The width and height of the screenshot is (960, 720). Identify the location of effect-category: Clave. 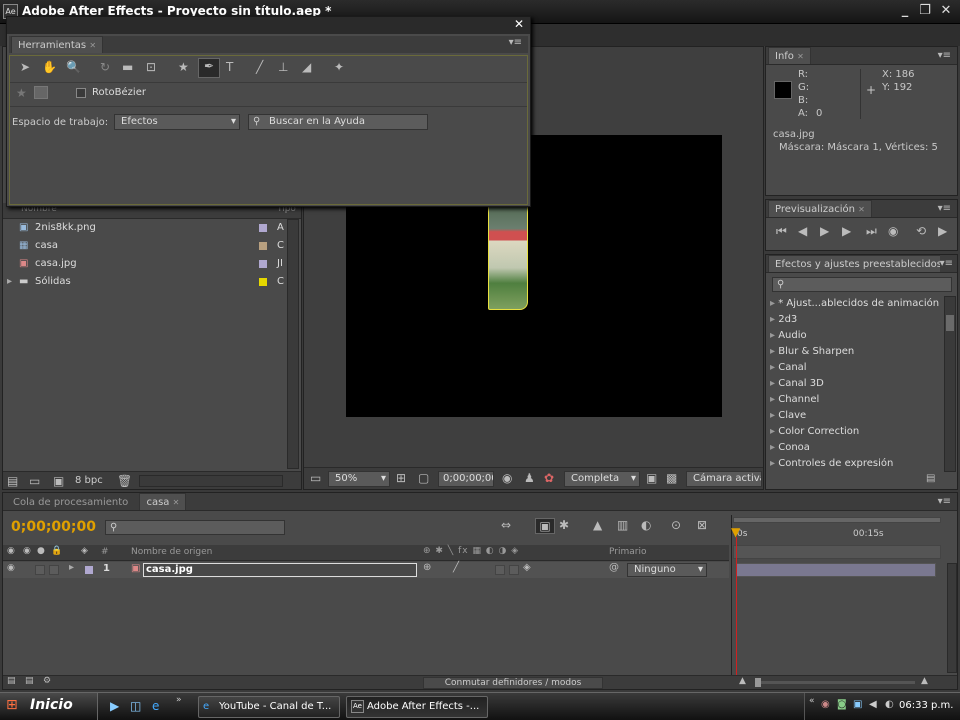
(792, 415).